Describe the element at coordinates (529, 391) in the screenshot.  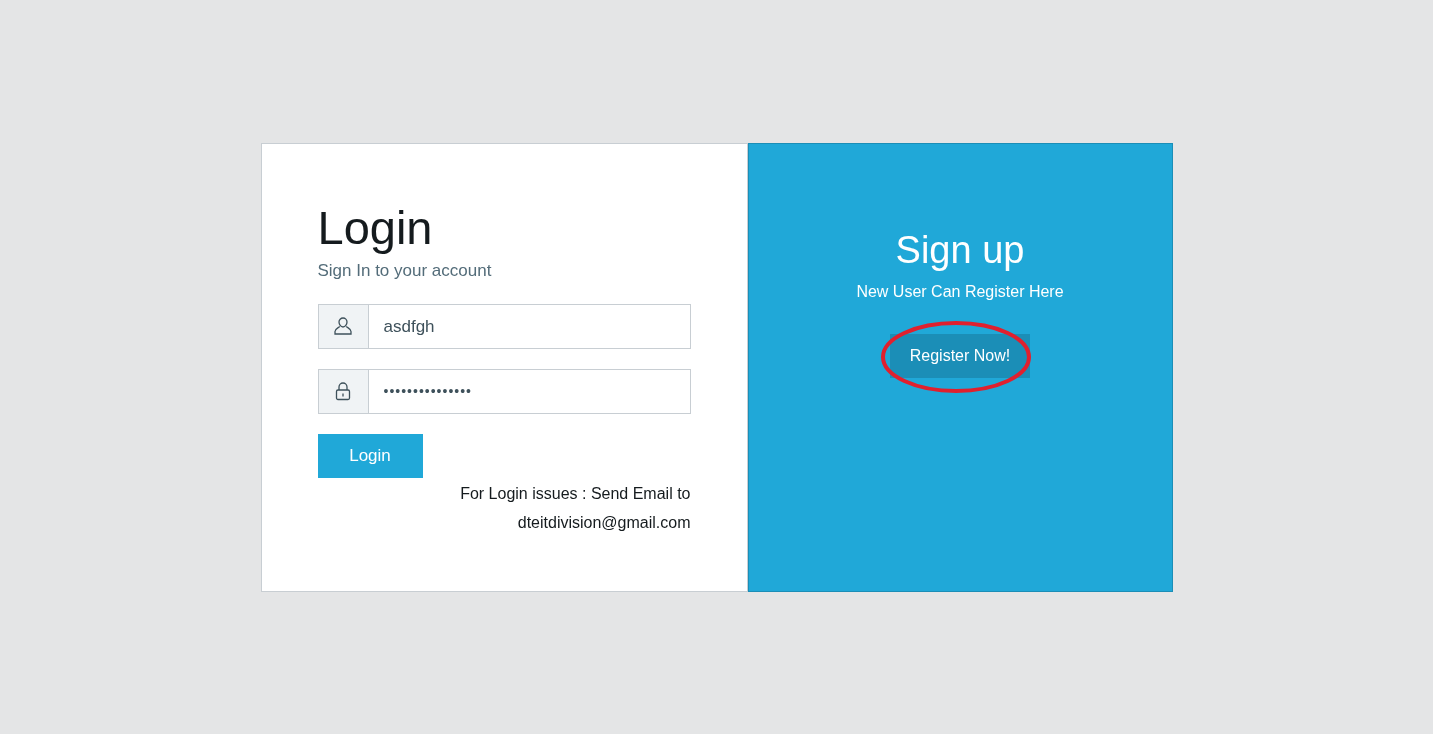
I see `password-field: •••••••••••••••` at that location.